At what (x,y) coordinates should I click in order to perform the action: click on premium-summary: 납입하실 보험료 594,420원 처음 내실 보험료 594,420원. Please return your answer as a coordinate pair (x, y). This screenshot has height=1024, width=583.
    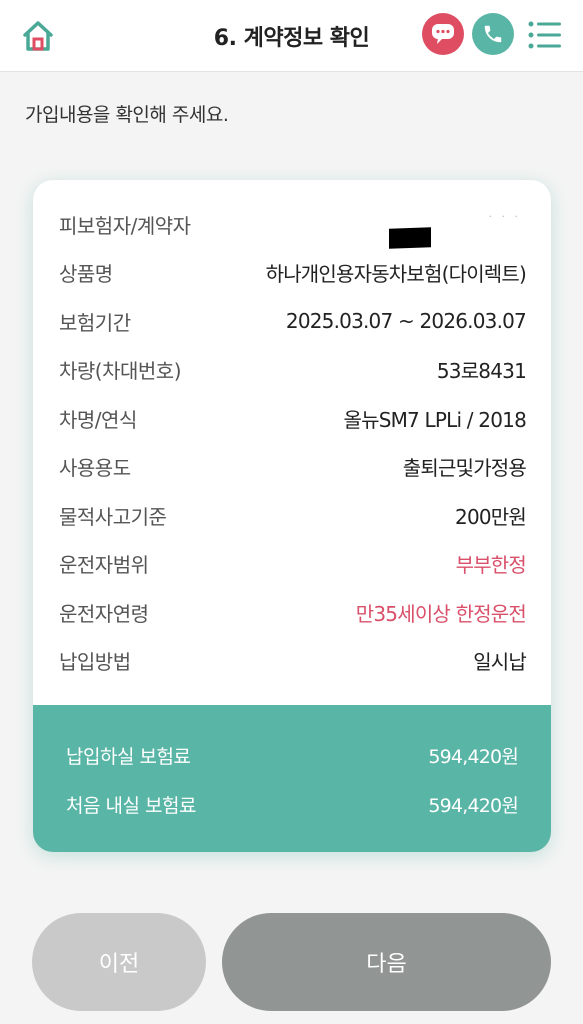
    Looking at the image, I should click on (292, 778).